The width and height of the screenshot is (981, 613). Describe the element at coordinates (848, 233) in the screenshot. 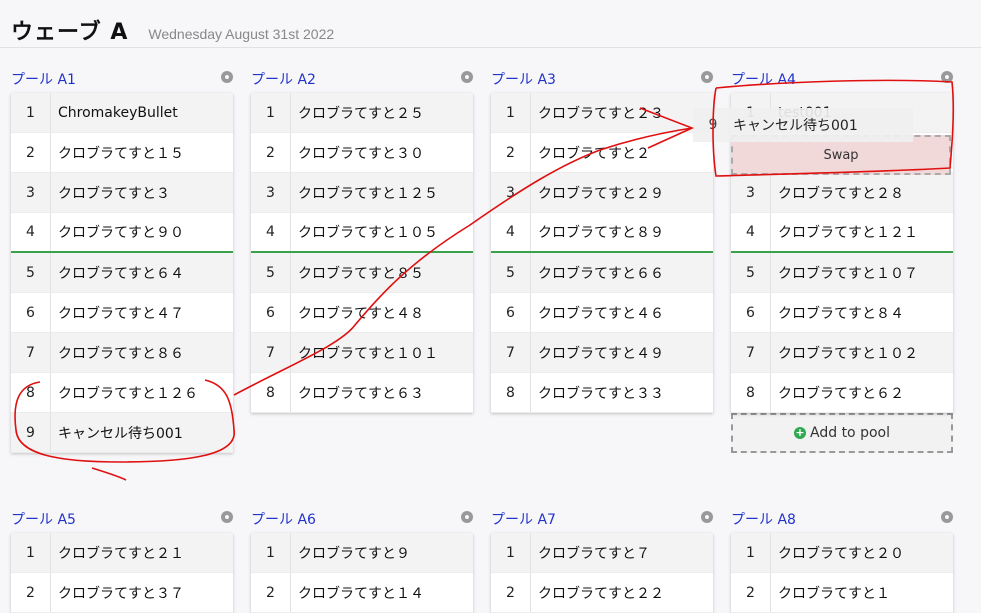

I see `player-name: クロブラてすと１２１` at that location.